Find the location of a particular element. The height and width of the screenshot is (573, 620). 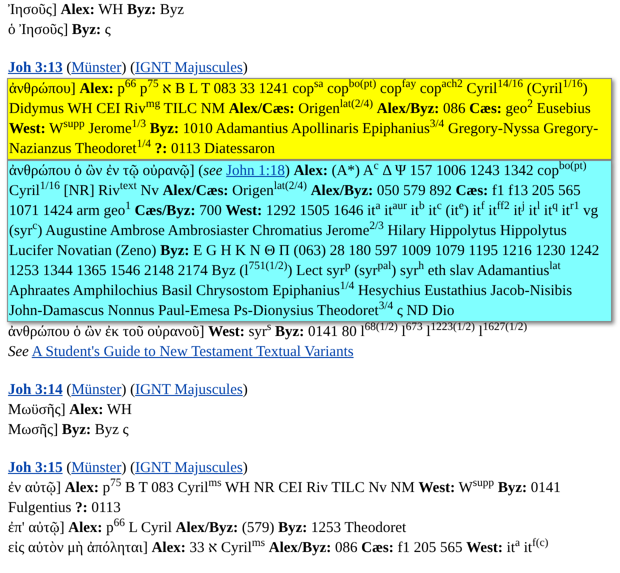

variant-reading: Ἰησοῦς] Alex: WH Byz: Byz is located at coordinates (97, 10).